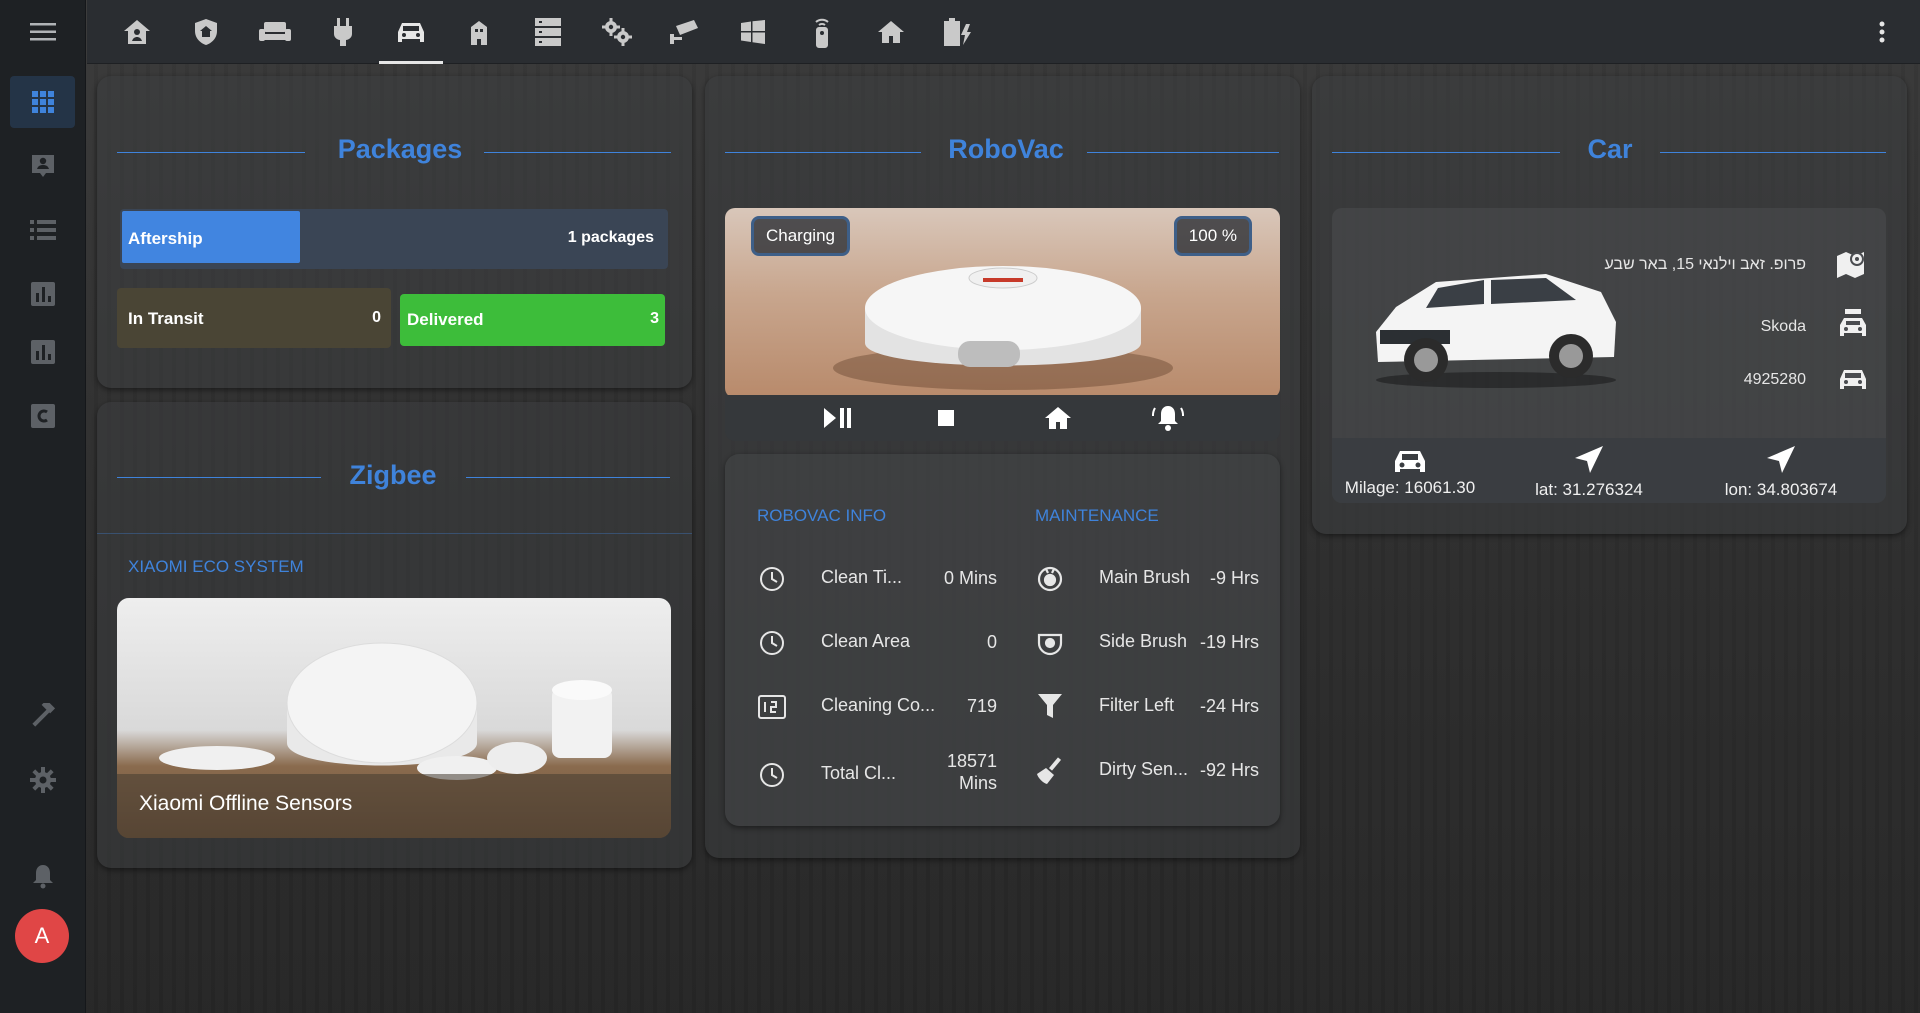  I want to click on info-name: Clean Area, so click(866, 641).